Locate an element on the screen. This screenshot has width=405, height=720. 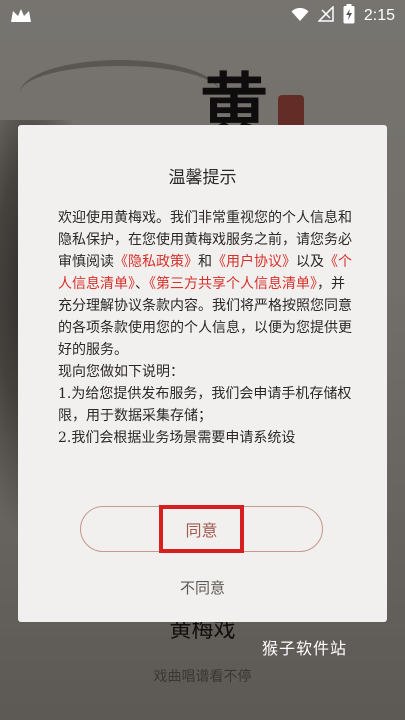
connector-text: 和 is located at coordinates (205, 262).